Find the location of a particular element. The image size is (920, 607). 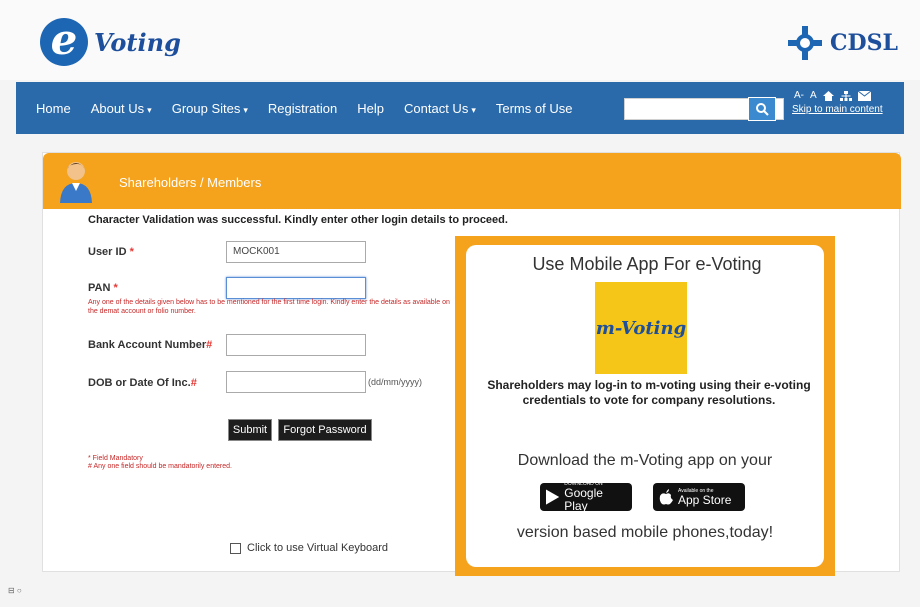

footer-mark: ⊟ ○ is located at coordinates (15, 590).